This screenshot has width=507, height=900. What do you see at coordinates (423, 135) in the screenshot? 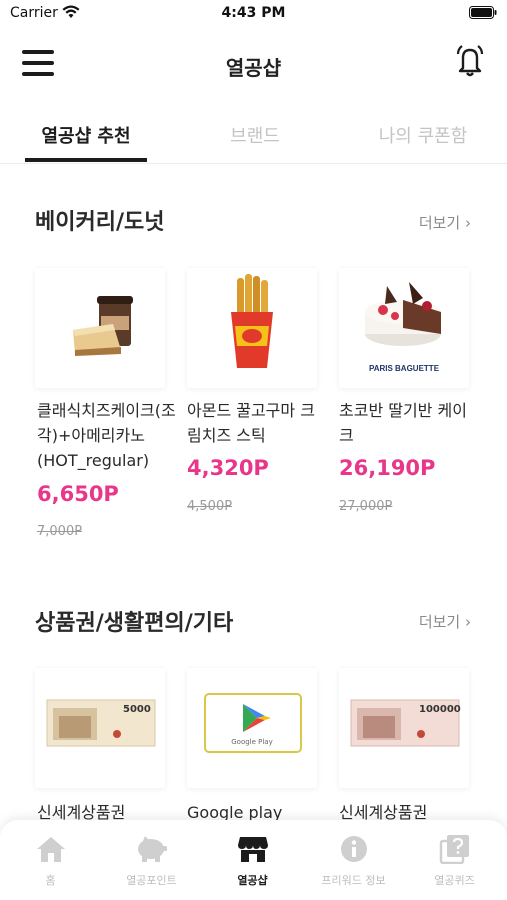
I see `tab-my-coupons: 나의 쿠폰함` at bounding box center [423, 135].